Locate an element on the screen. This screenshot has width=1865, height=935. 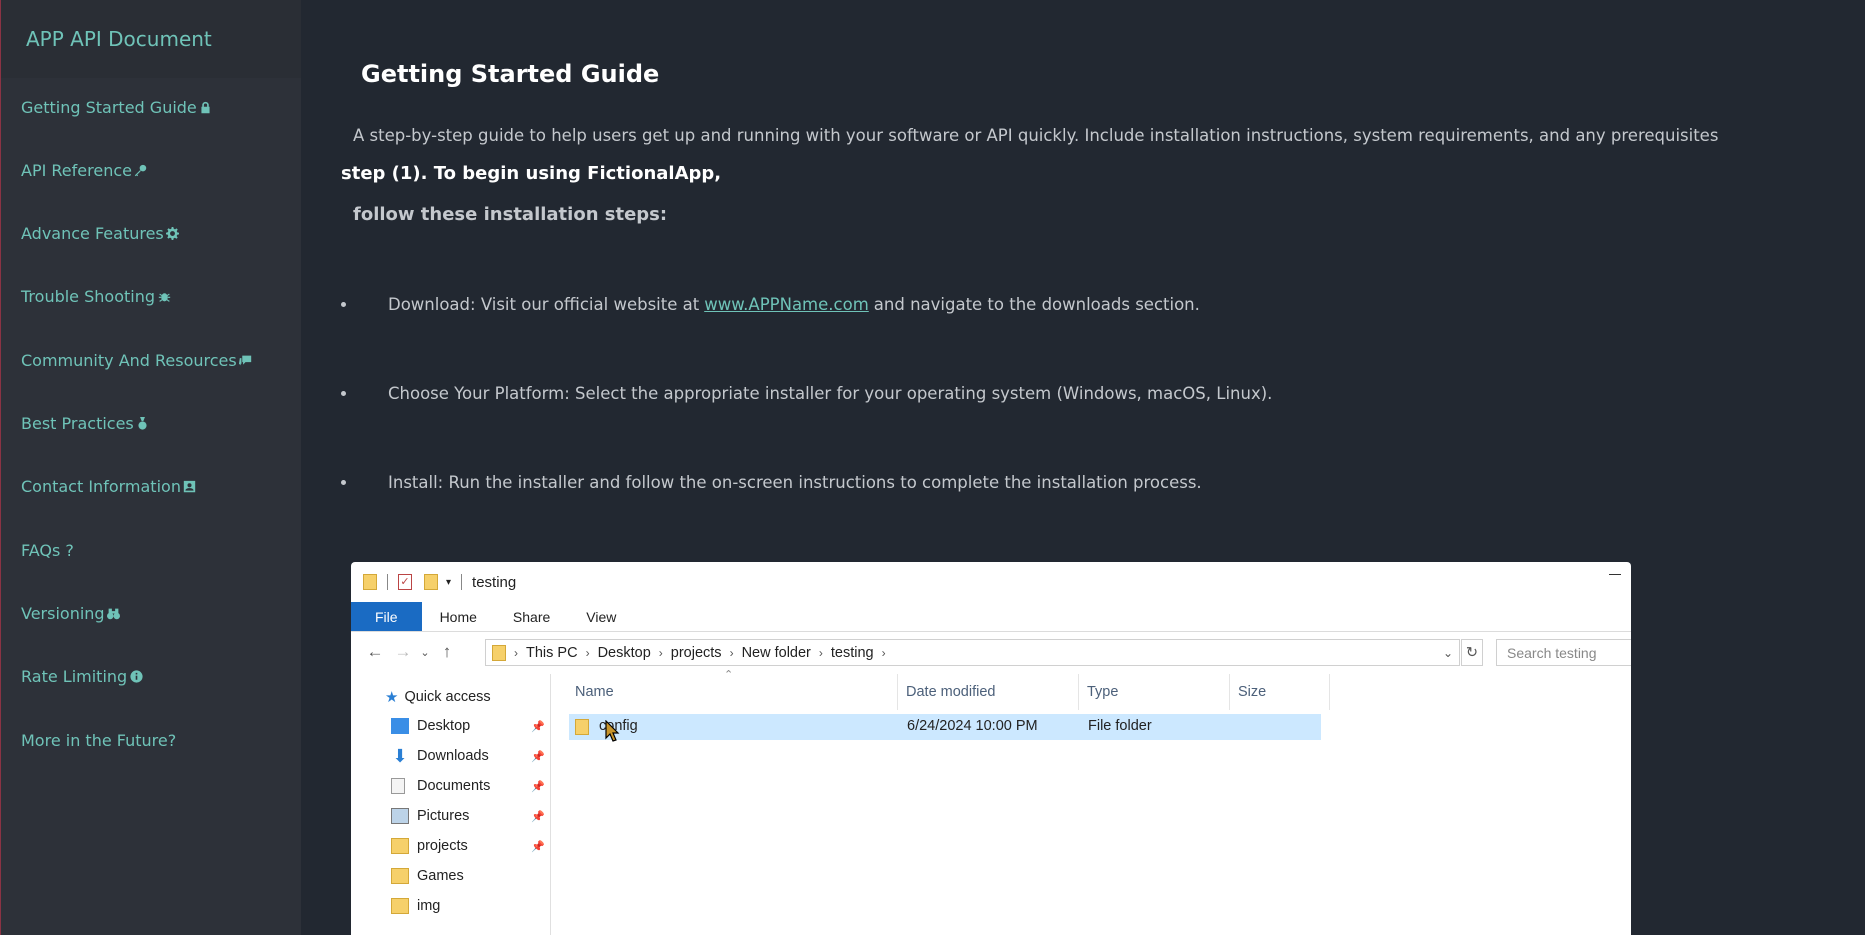
file-date: 6/24/2024 10:00 PM is located at coordinates (972, 726).